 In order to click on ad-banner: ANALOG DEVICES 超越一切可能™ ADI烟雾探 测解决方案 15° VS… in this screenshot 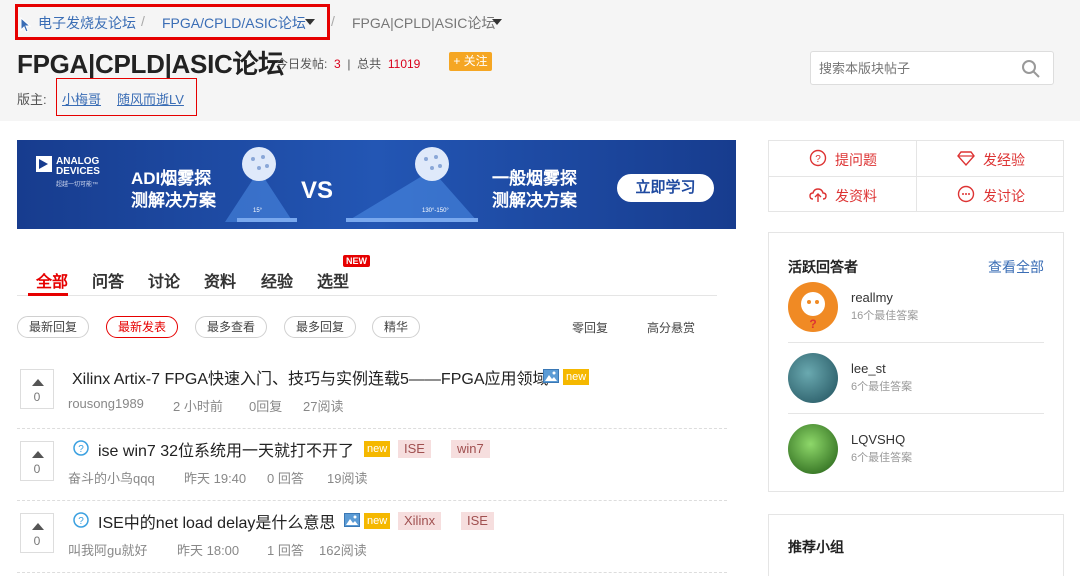, I will do `click(376, 184)`.